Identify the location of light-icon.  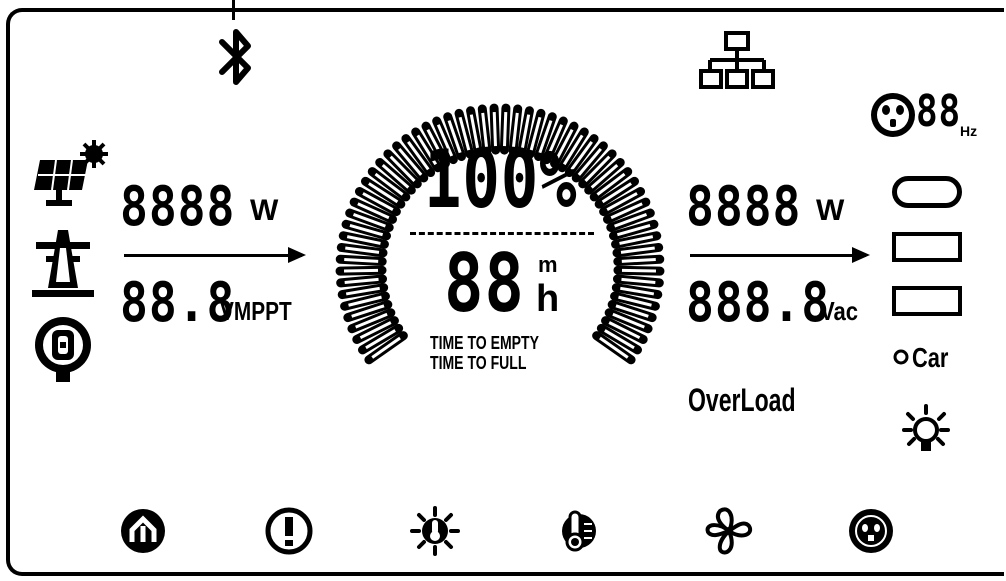
(926, 427).